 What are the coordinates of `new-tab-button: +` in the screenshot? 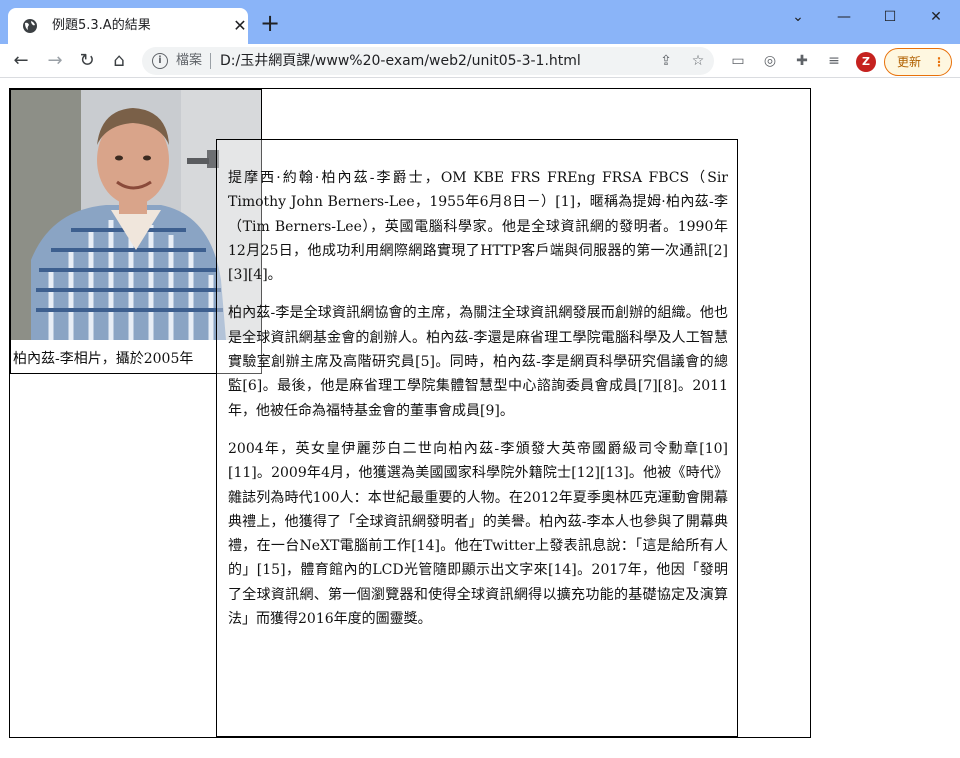 It's located at (270, 23).